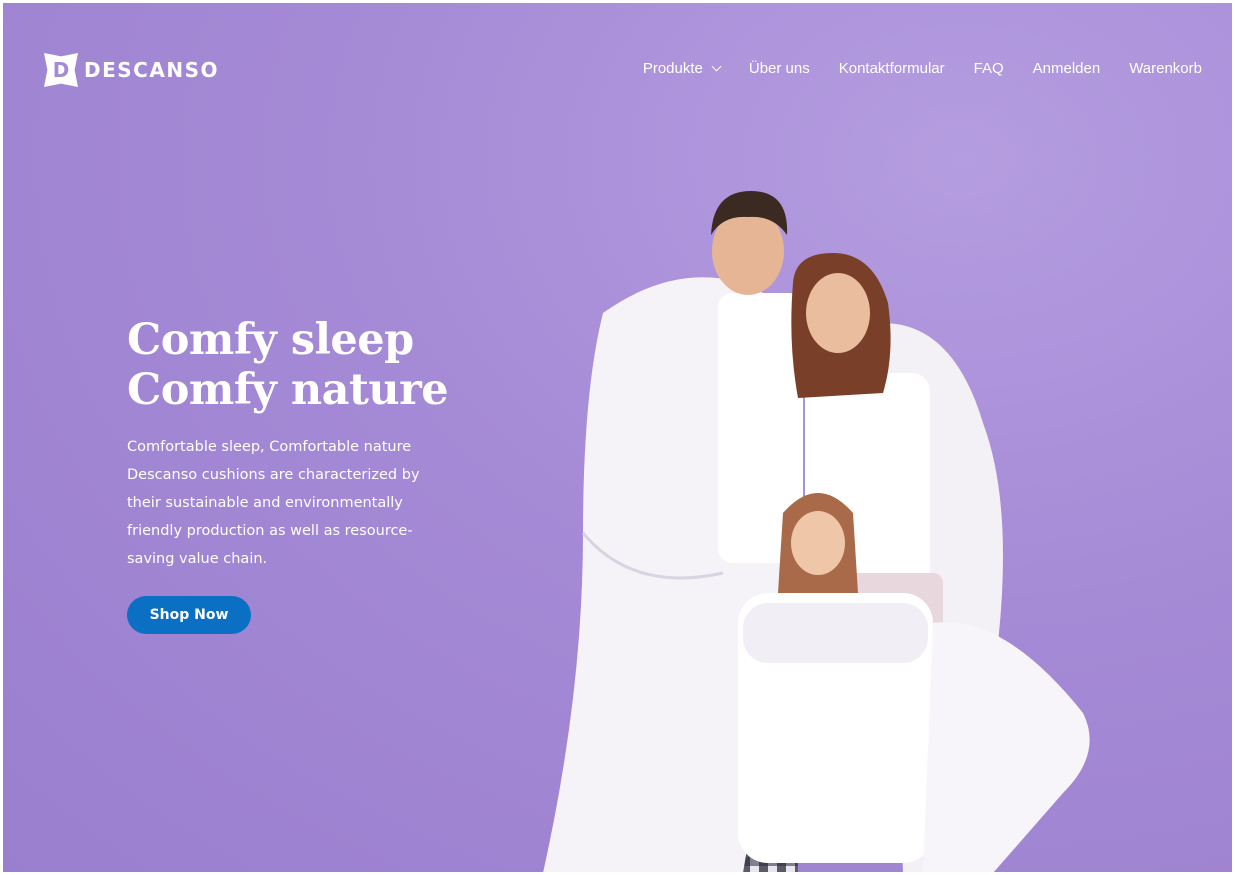  Describe the element at coordinates (288, 390) in the screenshot. I see `hero-title-line-2: Comfy nature` at that location.